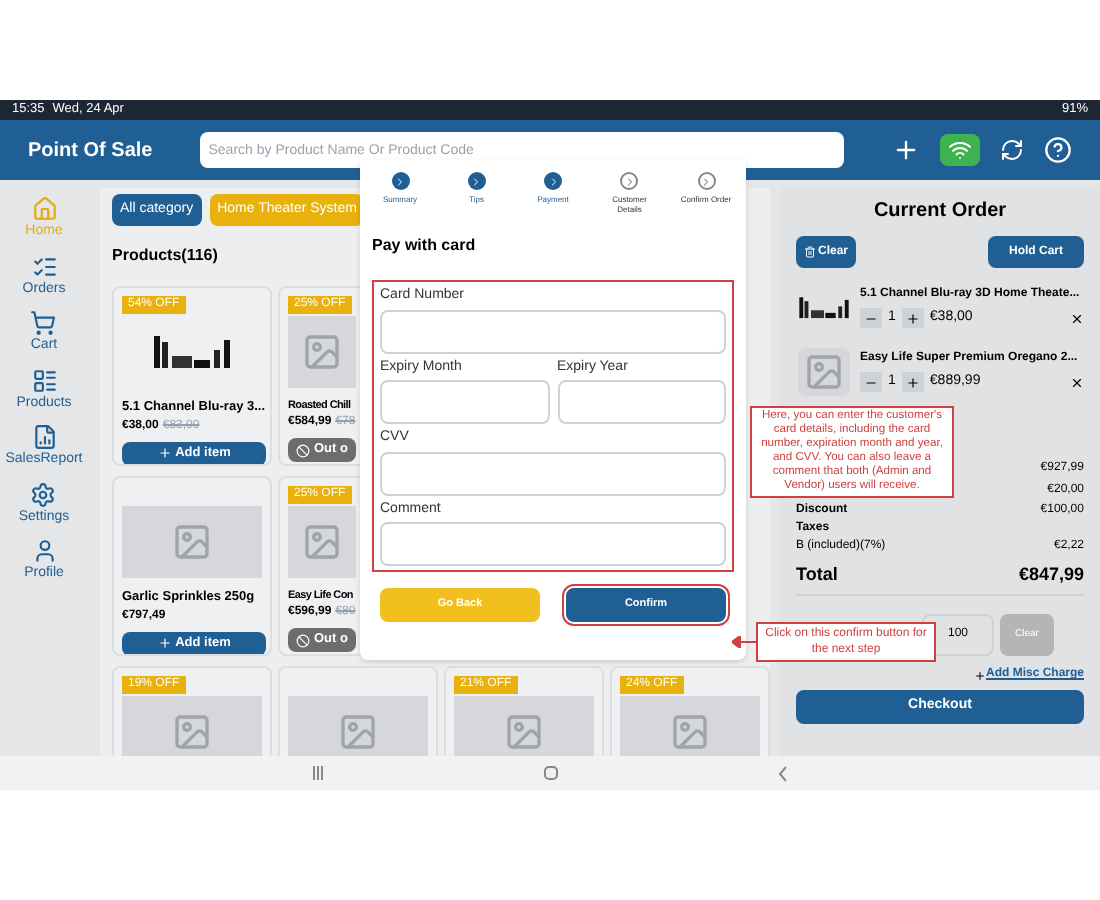  Describe the element at coordinates (744, 642) in the screenshot. I see `pointer-arrow` at that location.